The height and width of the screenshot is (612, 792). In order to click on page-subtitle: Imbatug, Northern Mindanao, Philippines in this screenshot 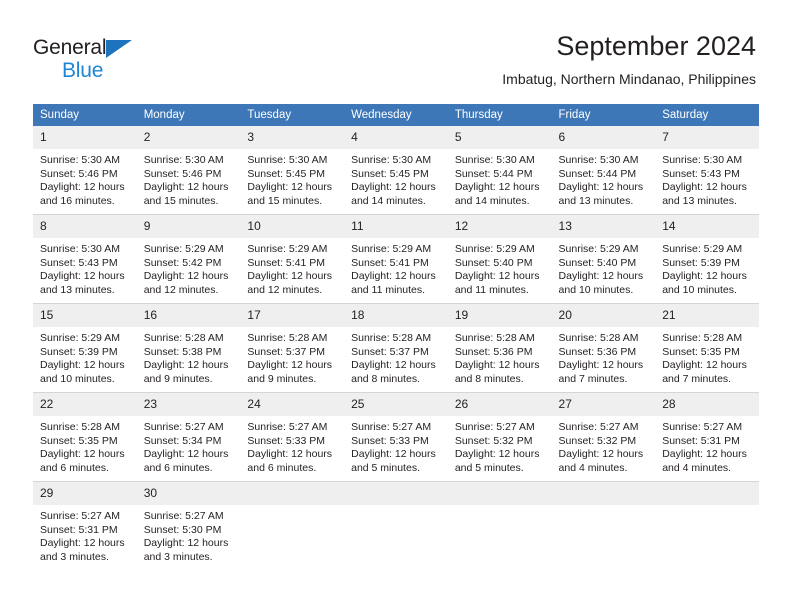, I will do `click(629, 79)`.